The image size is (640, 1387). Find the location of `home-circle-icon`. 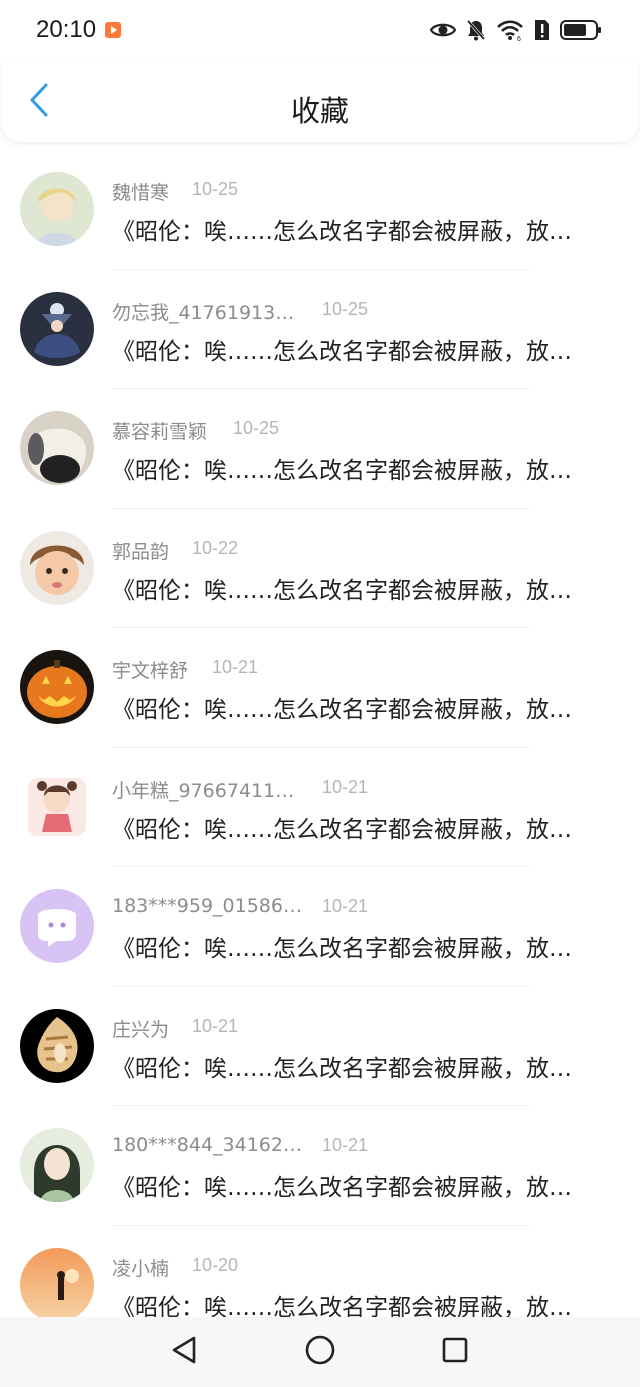

home-circle-icon is located at coordinates (320, 1352).